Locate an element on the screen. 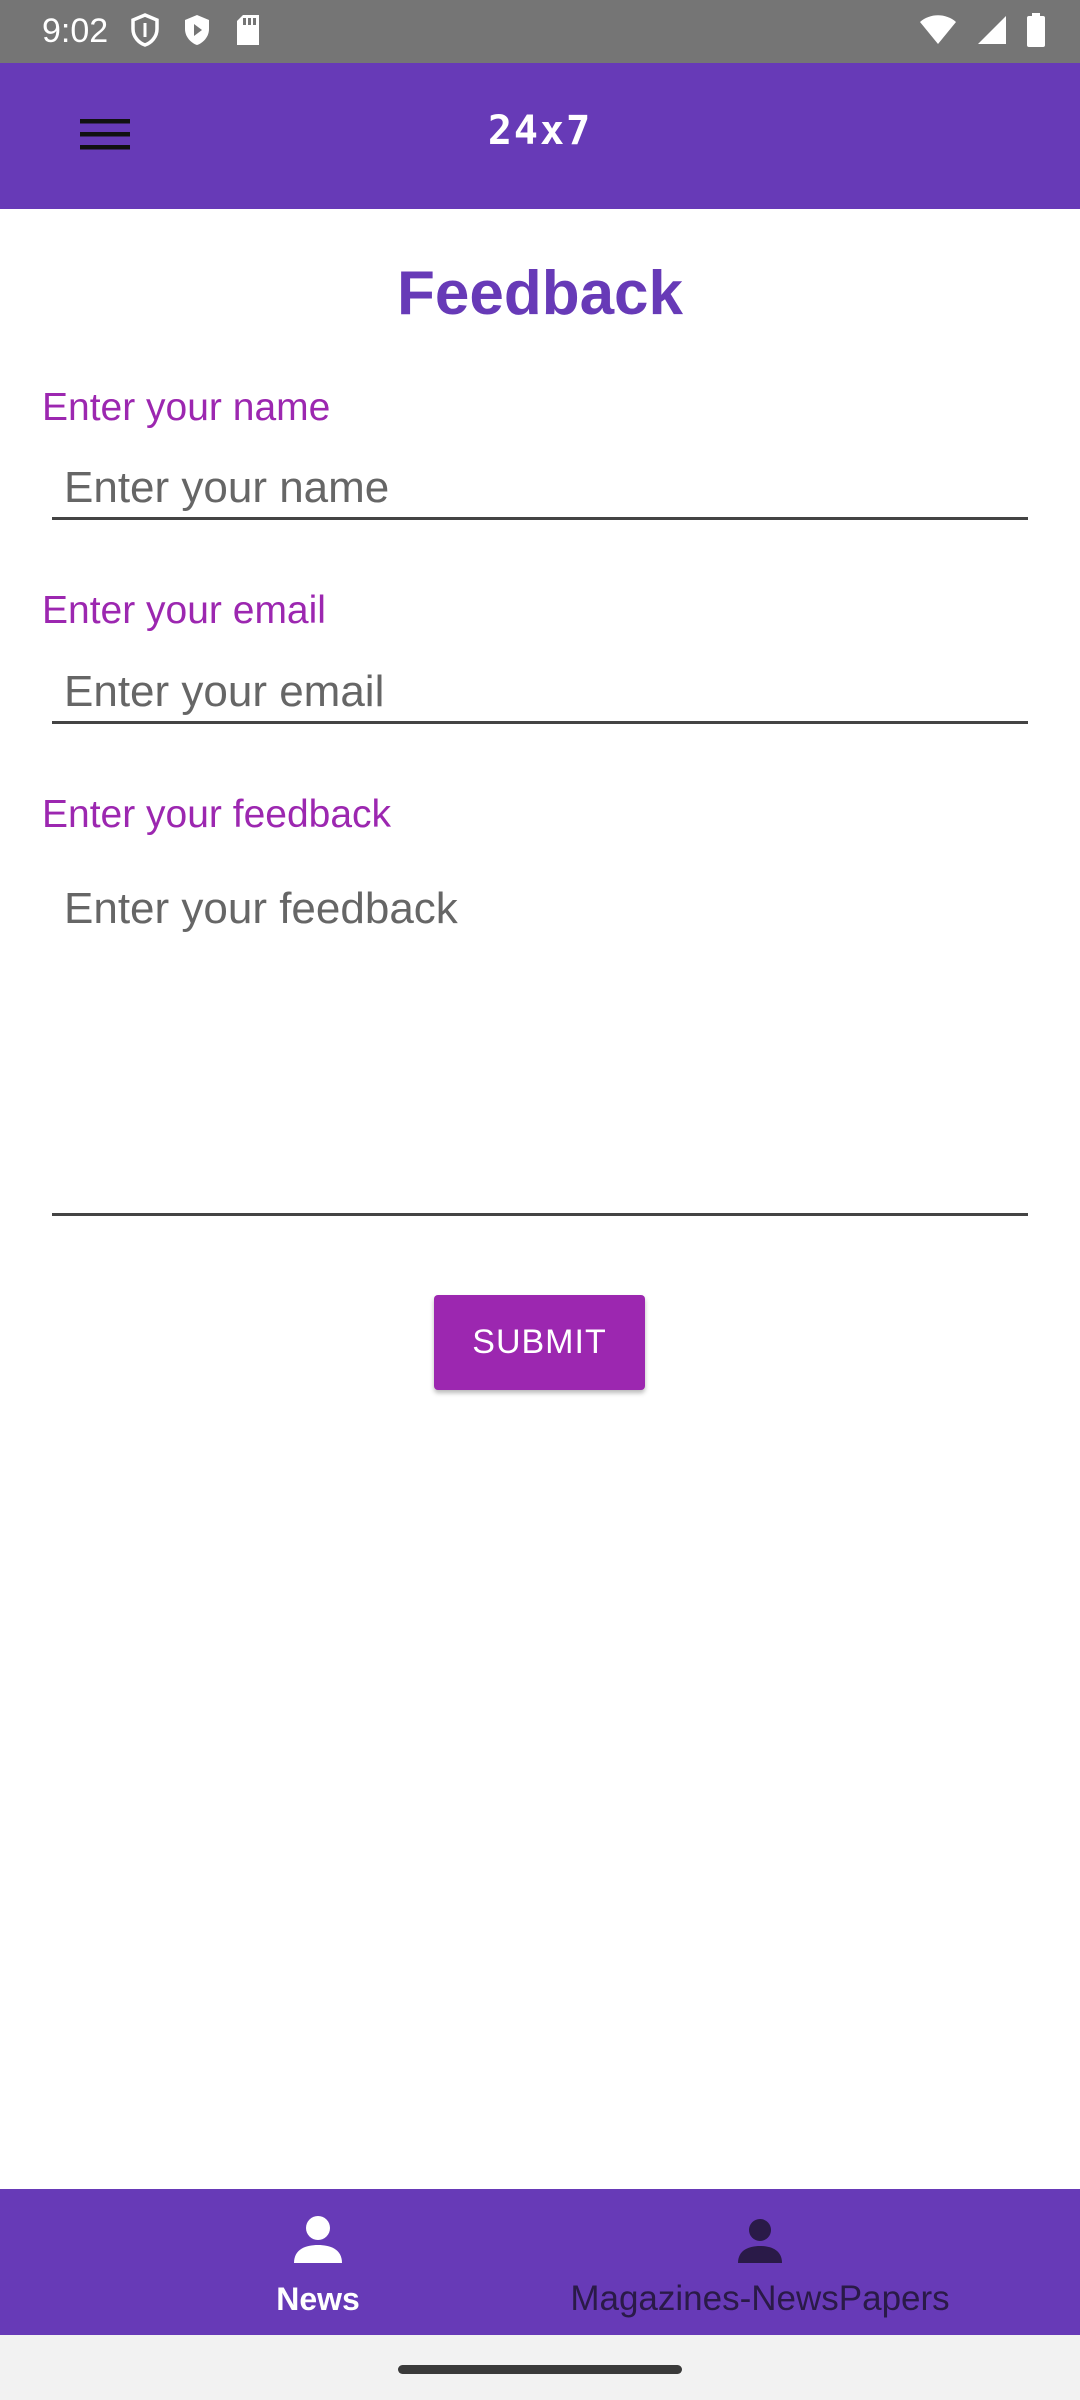 This screenshot has width=1080, height=2400. email-input is located at coordinates (540, 693).